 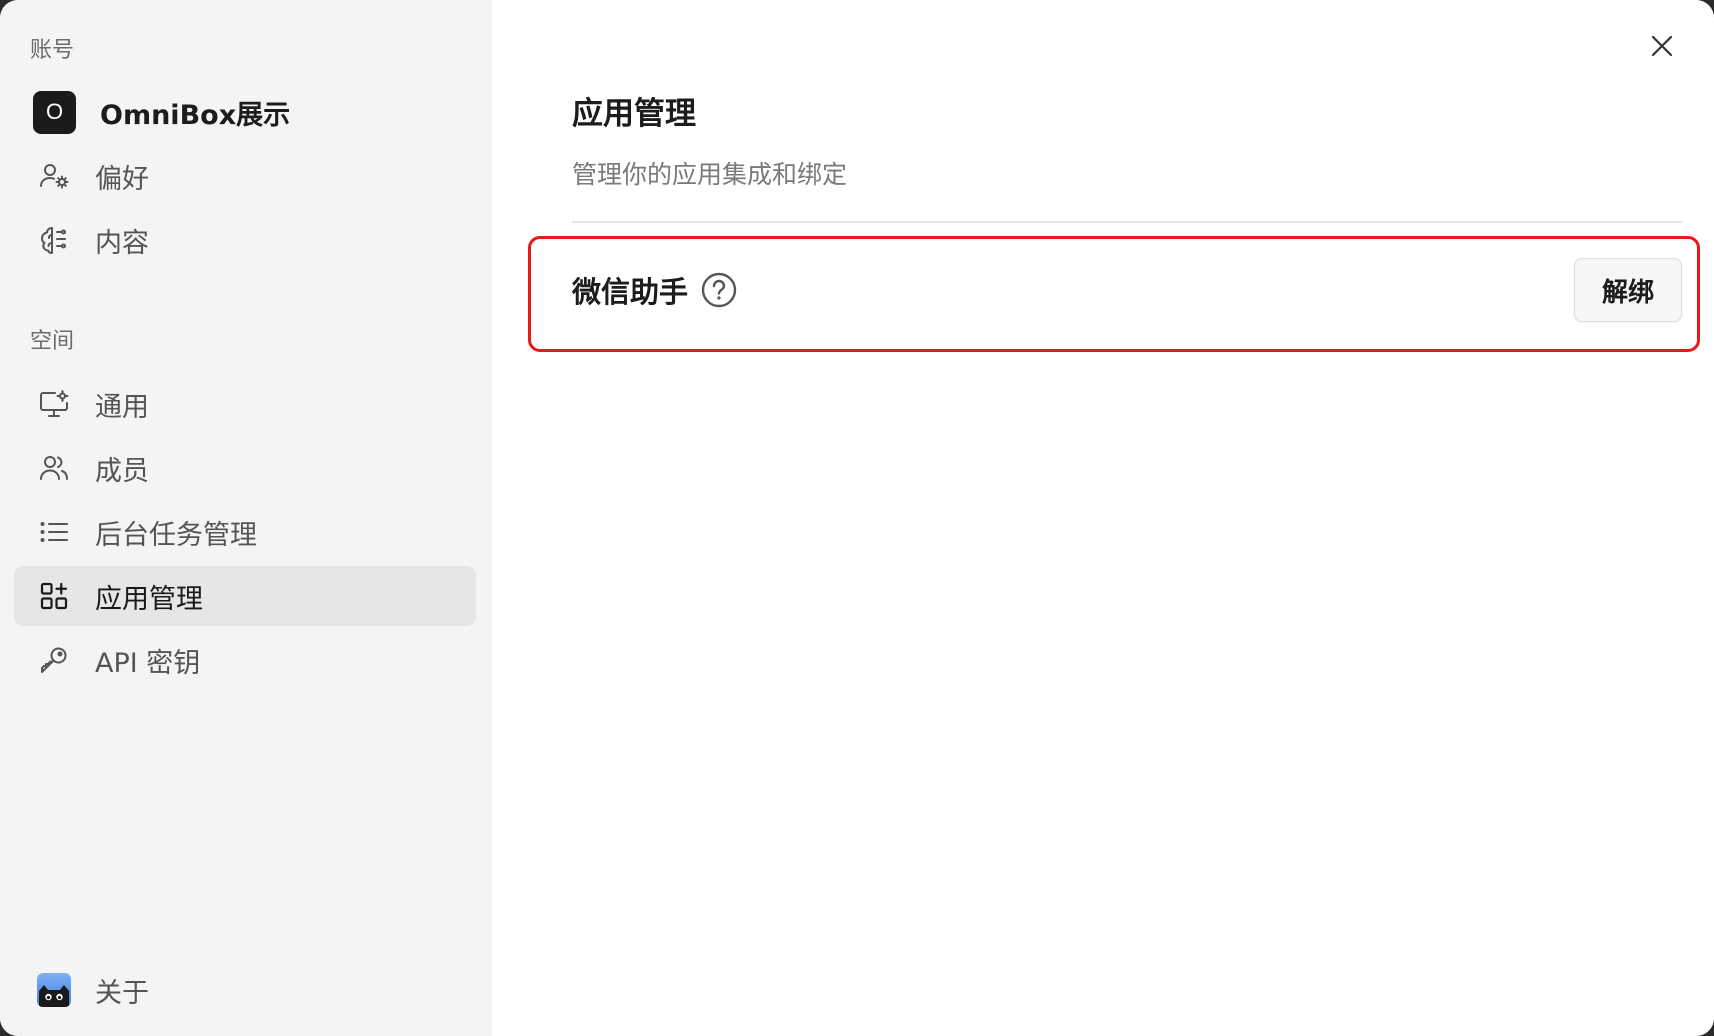 What do you see at coordinates (122, 407) in the screenshot?
I see `sidebar-item-label: 通用` at bounding box center [122, 407].